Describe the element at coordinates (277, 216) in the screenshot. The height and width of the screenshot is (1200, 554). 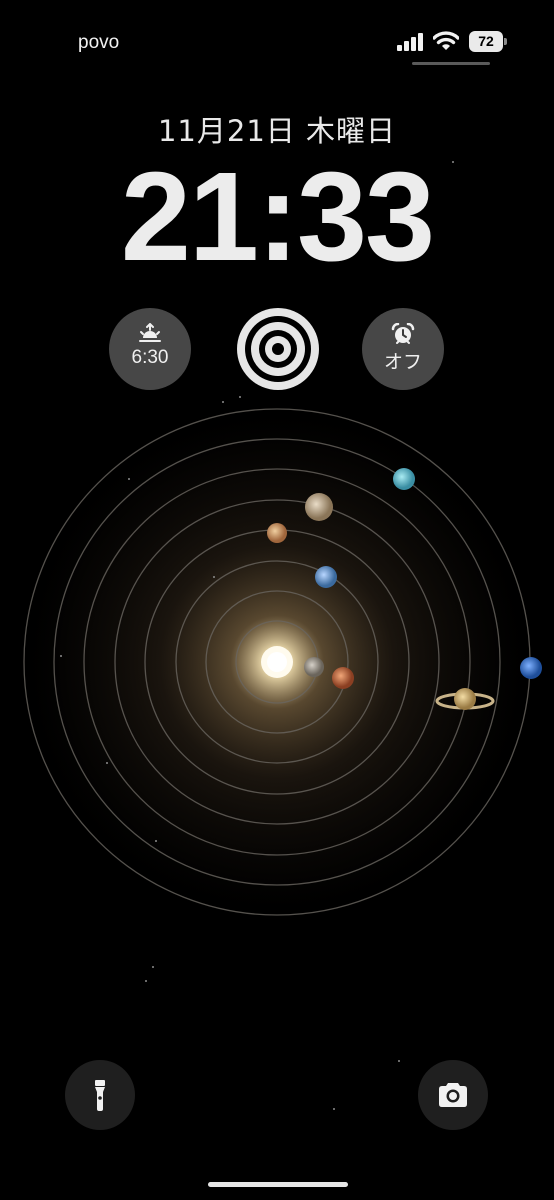
I see `lock-screen-time: 21:33` at that location.